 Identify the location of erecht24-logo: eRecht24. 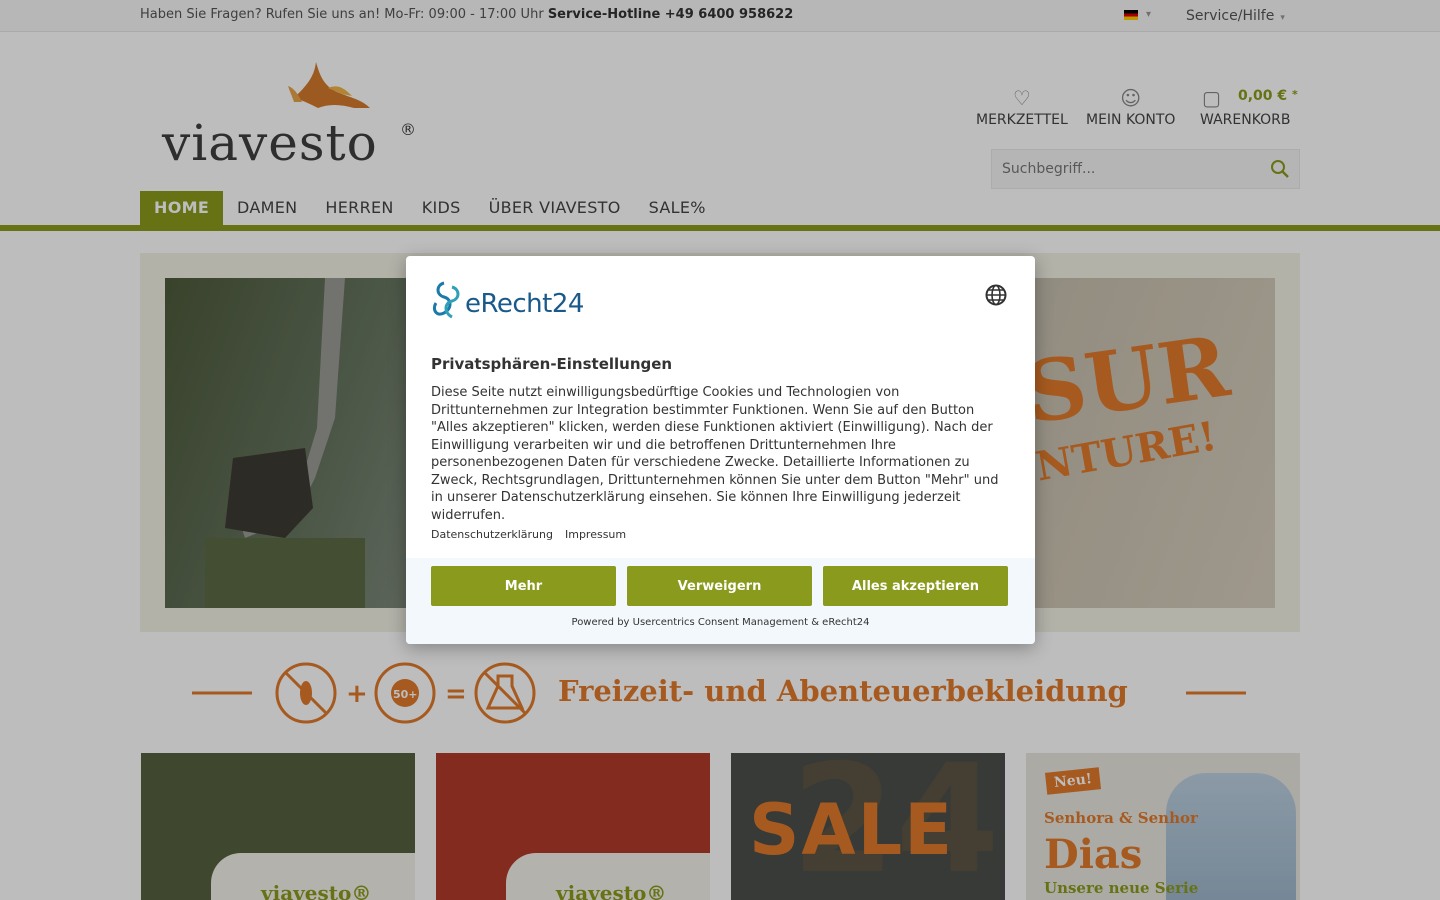
(515, 302).